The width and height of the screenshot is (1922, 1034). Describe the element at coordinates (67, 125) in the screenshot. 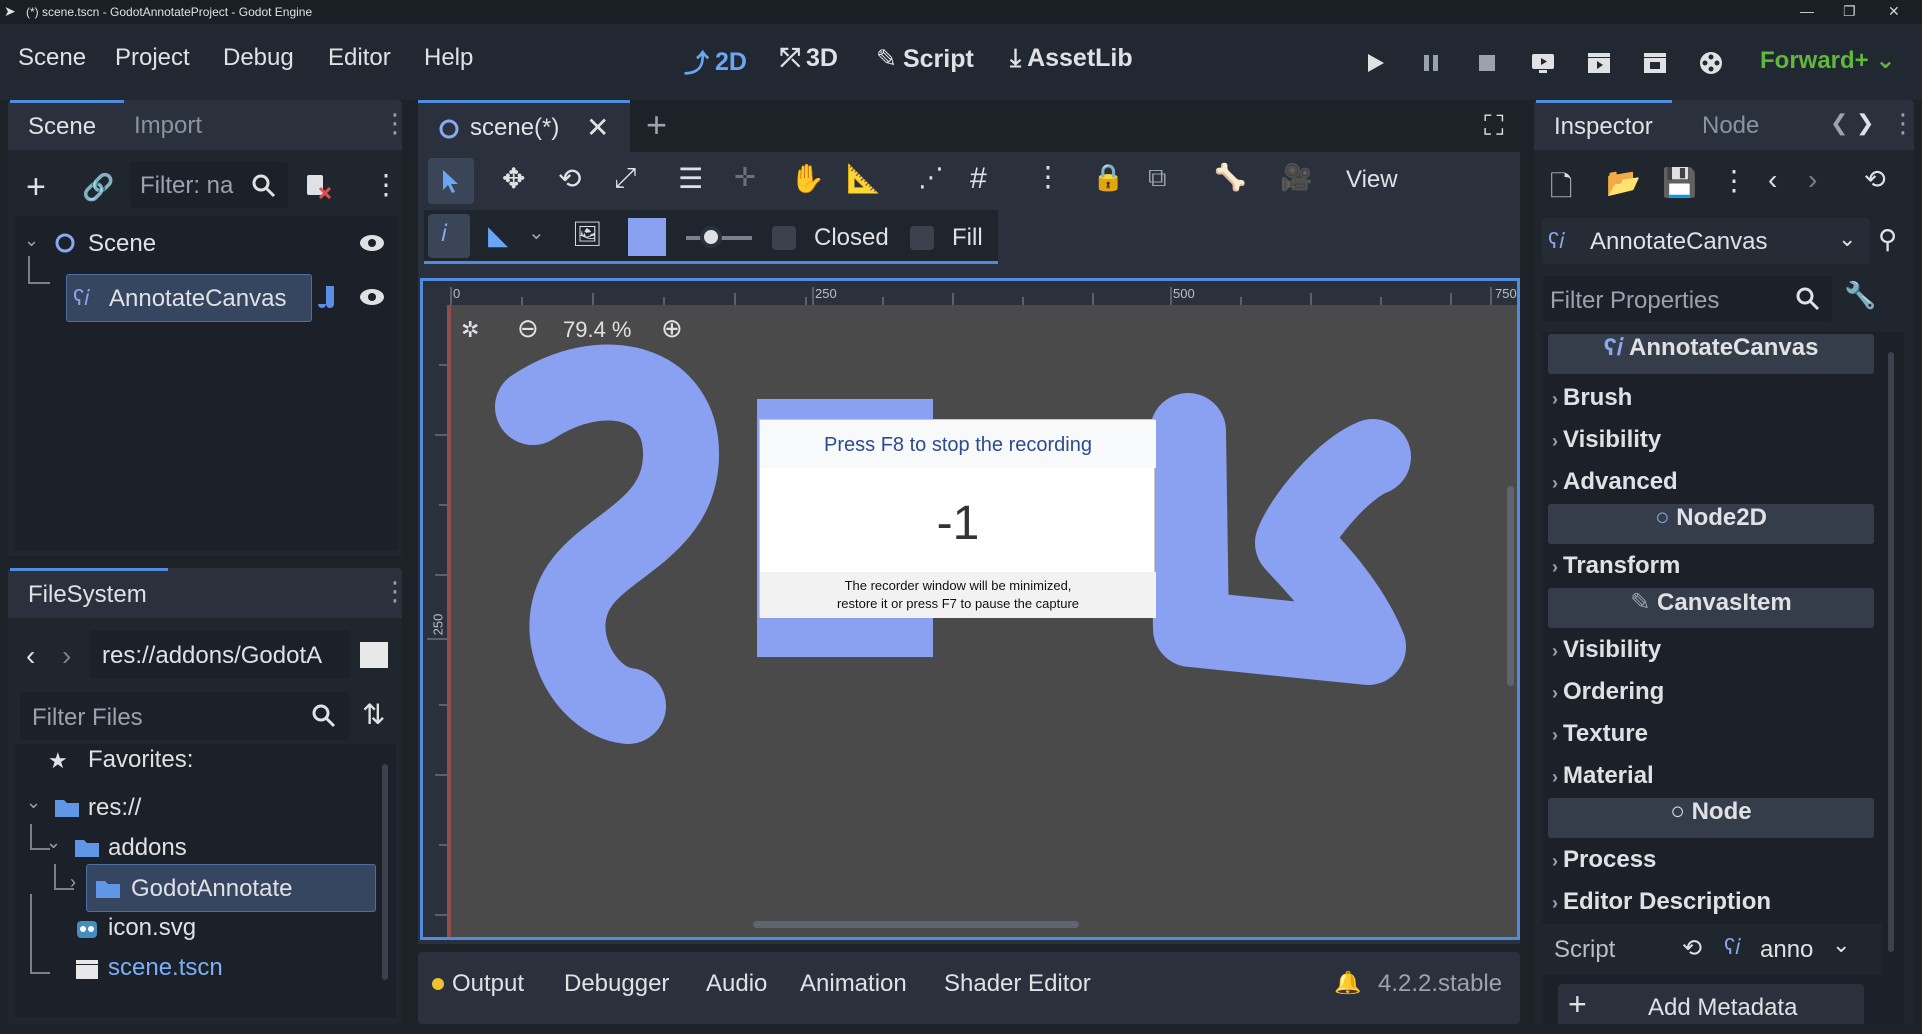

I see `tab-scene: Scene` at that location.